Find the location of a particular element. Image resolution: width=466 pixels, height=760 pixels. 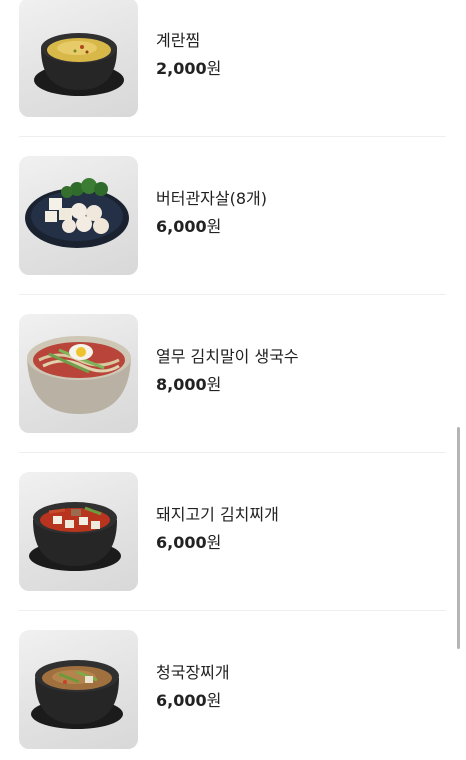

menu-item-price: 8,000원 is located at coordinates (227, 385).